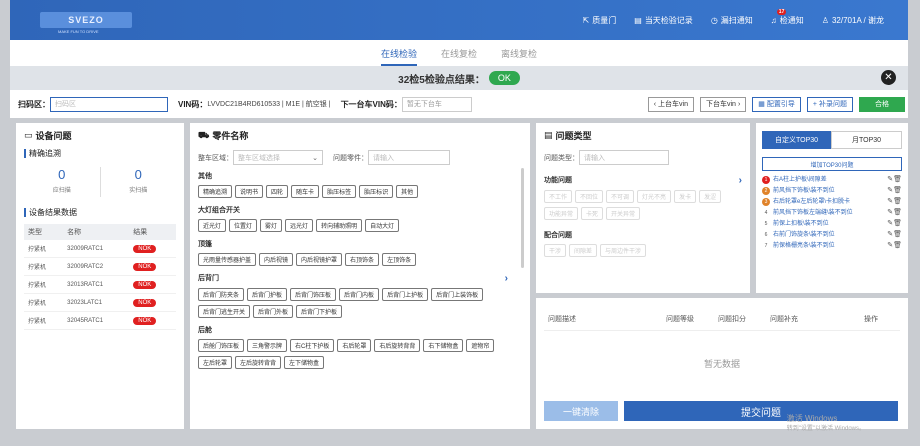  What do you see at coordinates (145, 248) in the screenshot?
I see `nok-badge: NOK` at bounding box center [145, 248].